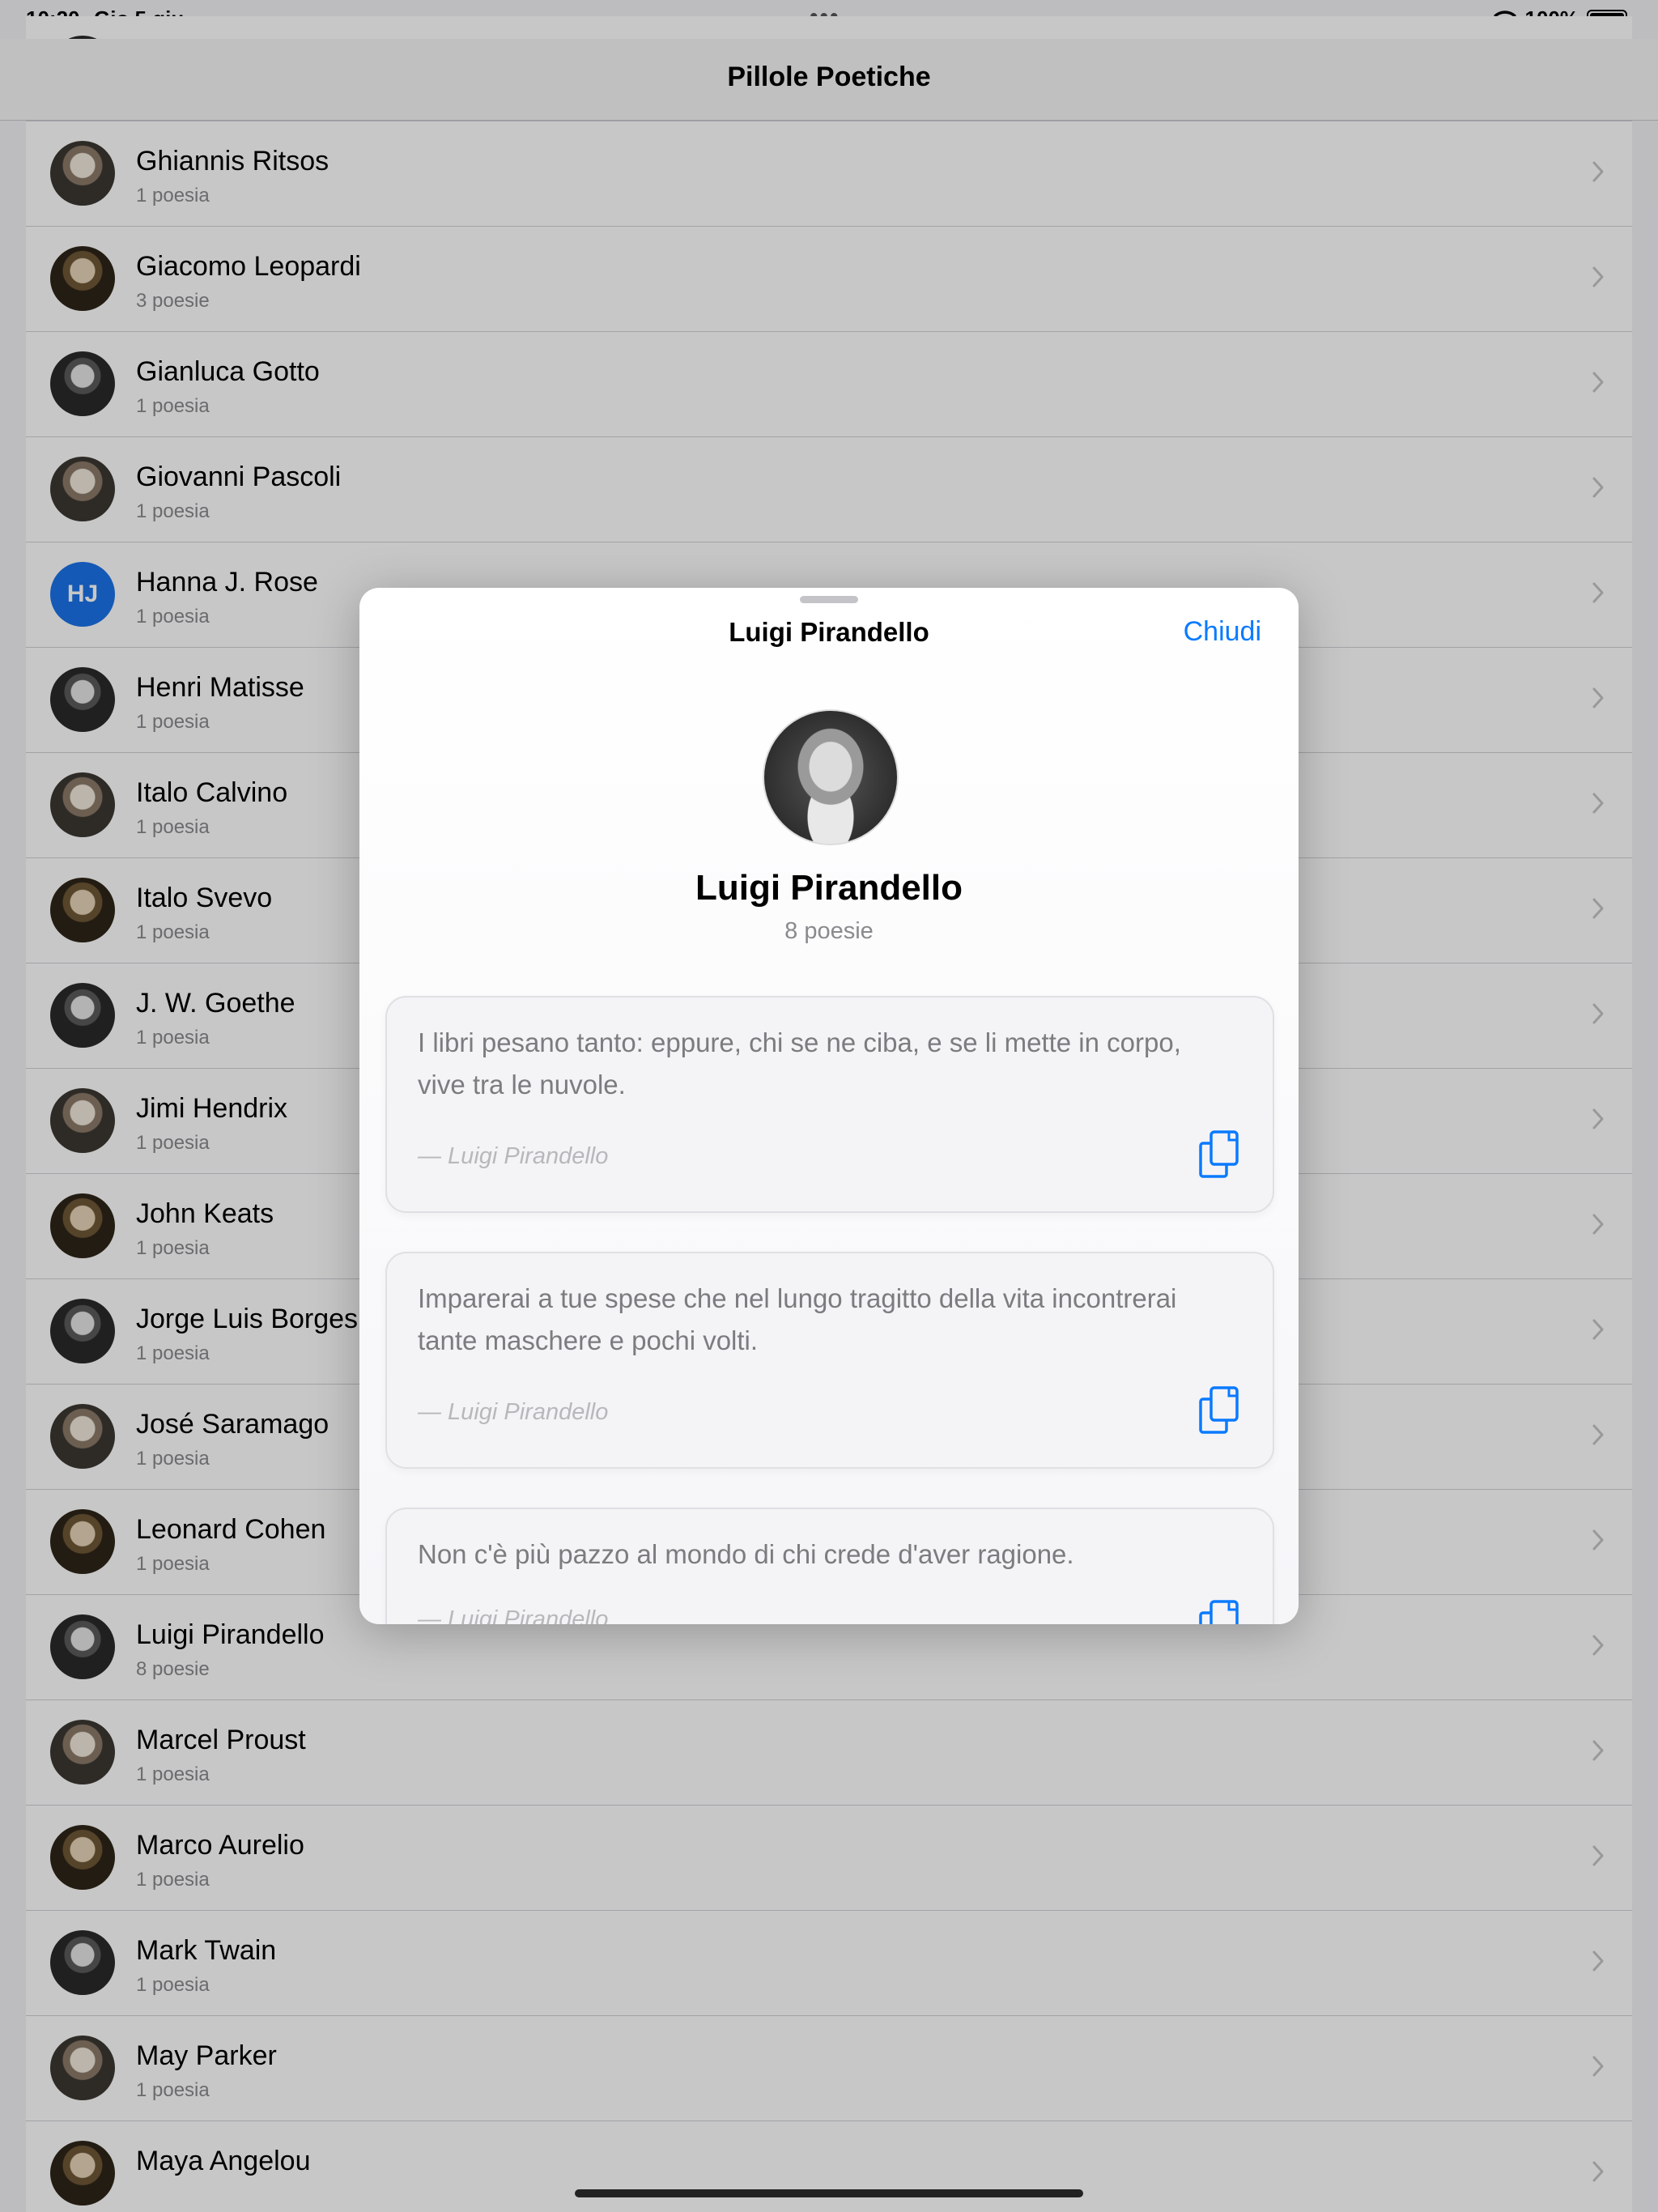  What do you see at coordinates (829, 888) in the screenshot?
I see `author-name: Luigi Pirandello` at bounding box center [829, 888].